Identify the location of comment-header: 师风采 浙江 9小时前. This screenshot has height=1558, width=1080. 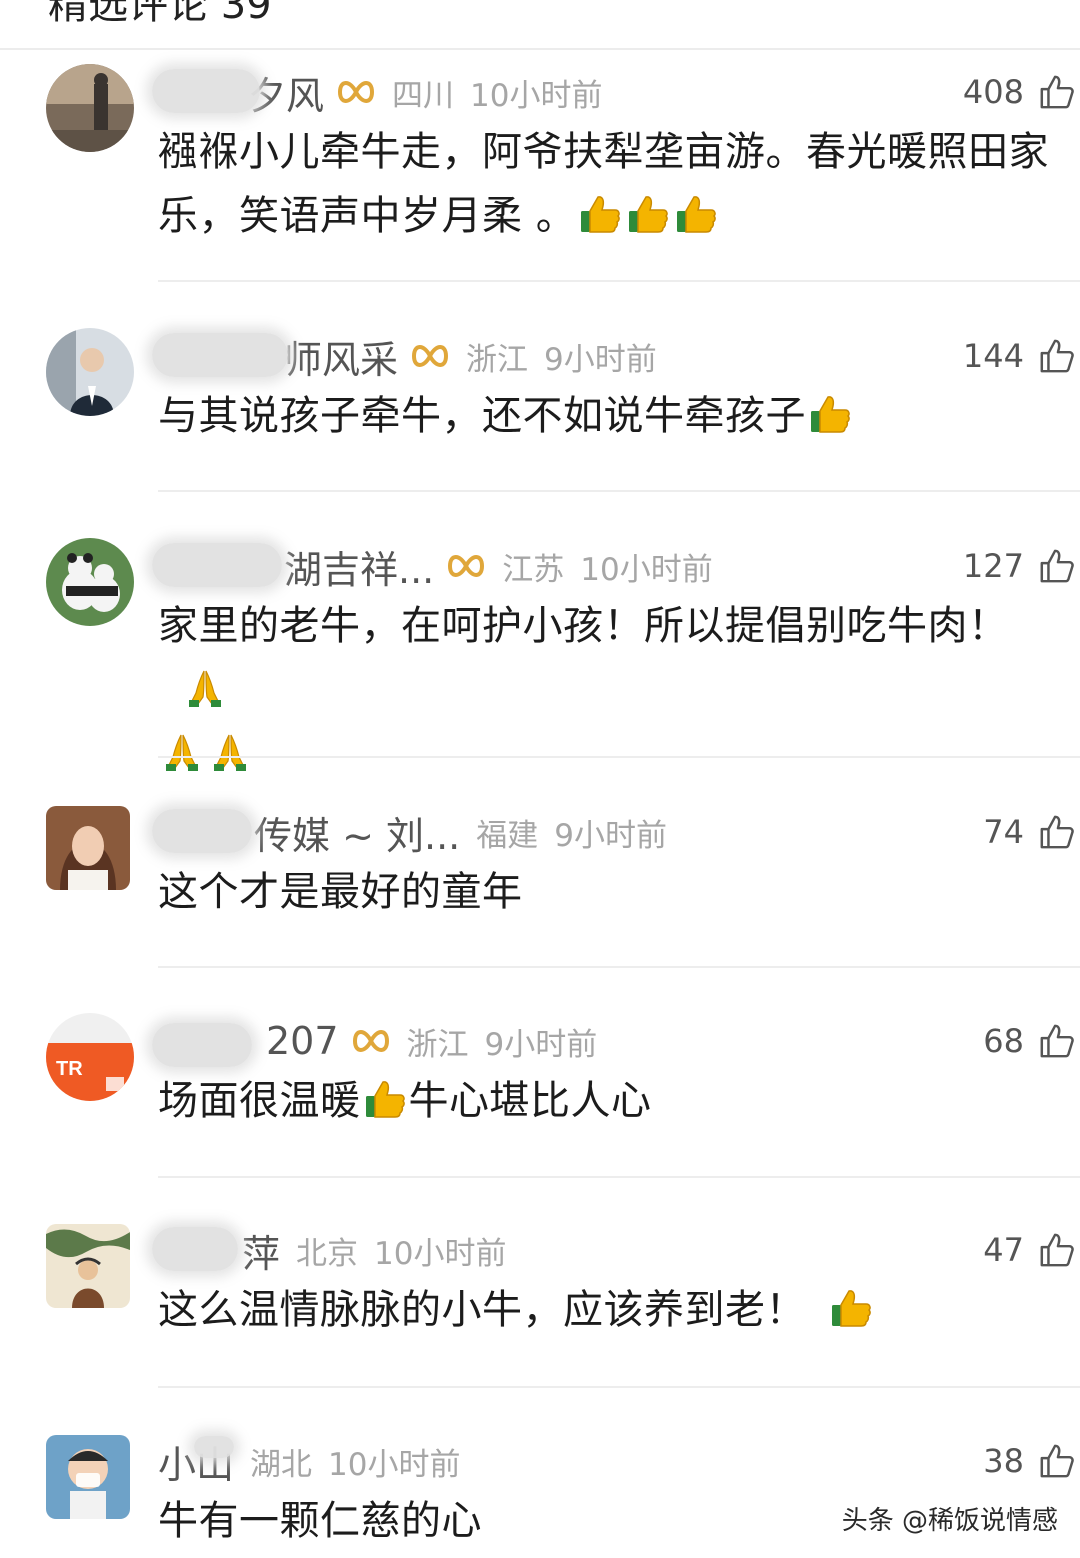
(404, 356).